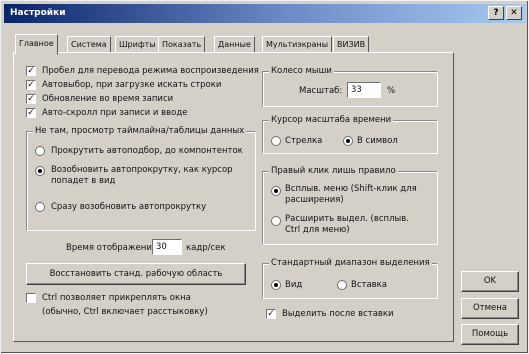  What do you see at coordinates (297, 44) in the screenshot?
I see `tab-multiscreen: Мультиэкраны` at bounding box center [297, 44].